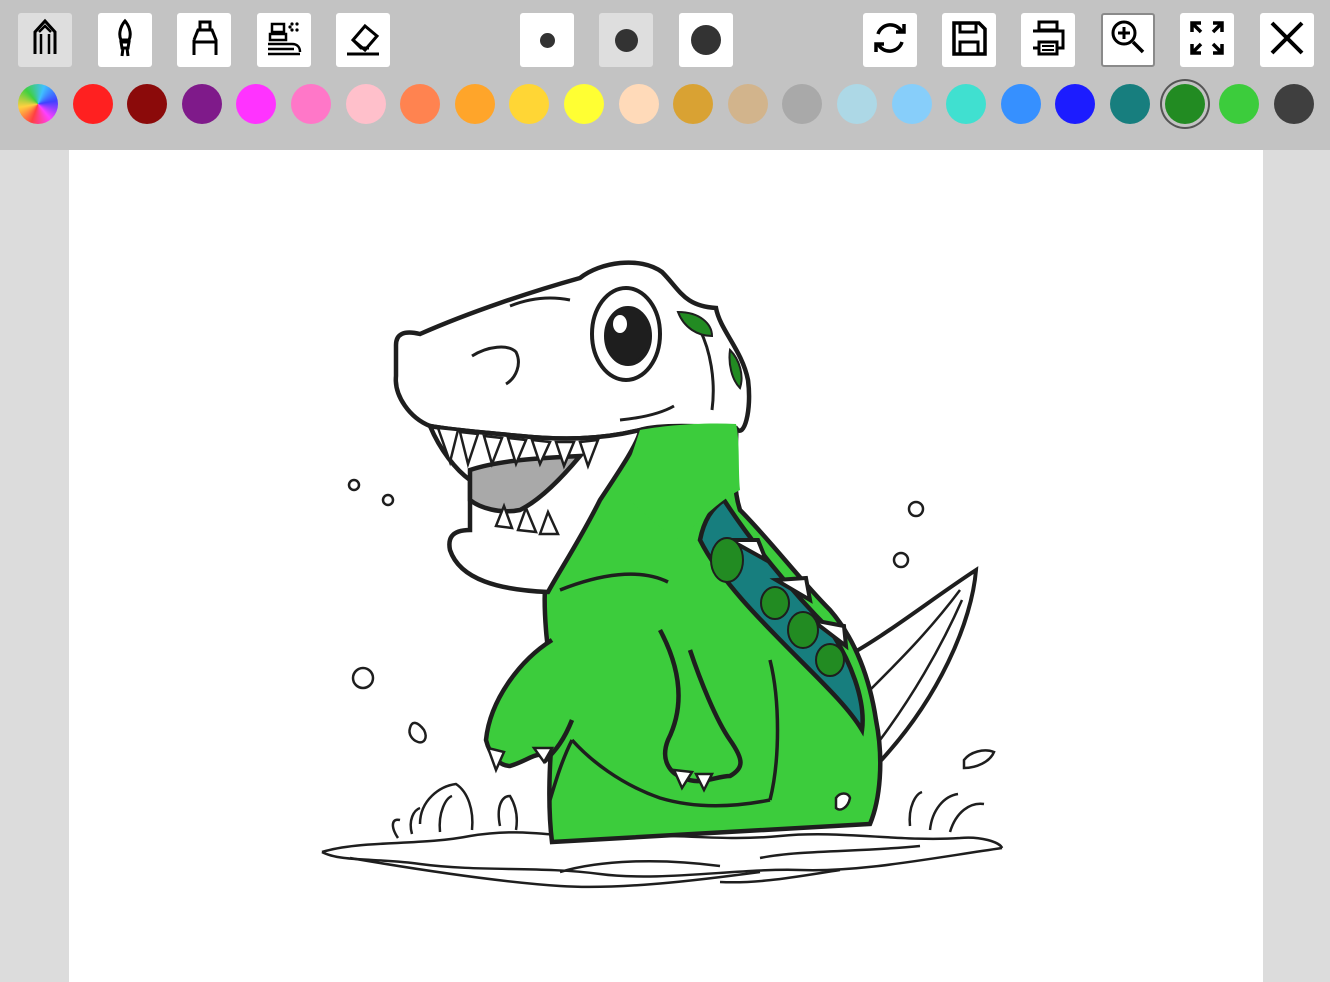 Image resolution: width=1330 pixels, height=982 pixels. I want to click on refresh-icon, so click(890, 40).